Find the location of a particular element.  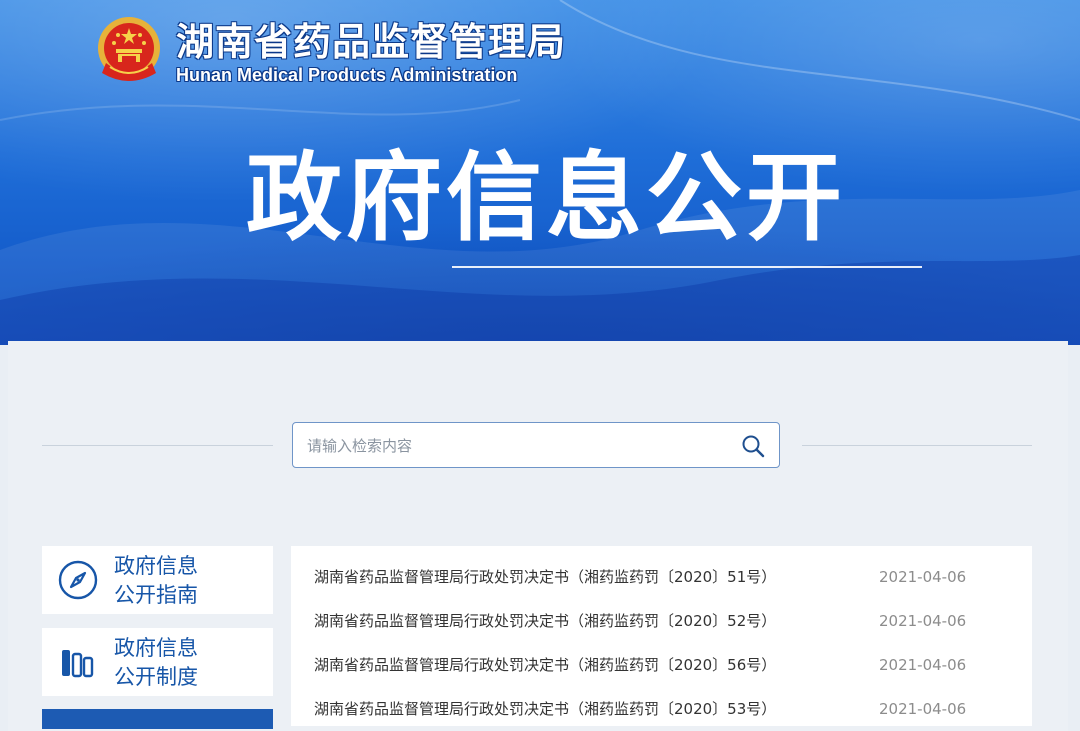

sidebar-item-label: 政府信息 公开制度 is located at coordinates (189, 663).